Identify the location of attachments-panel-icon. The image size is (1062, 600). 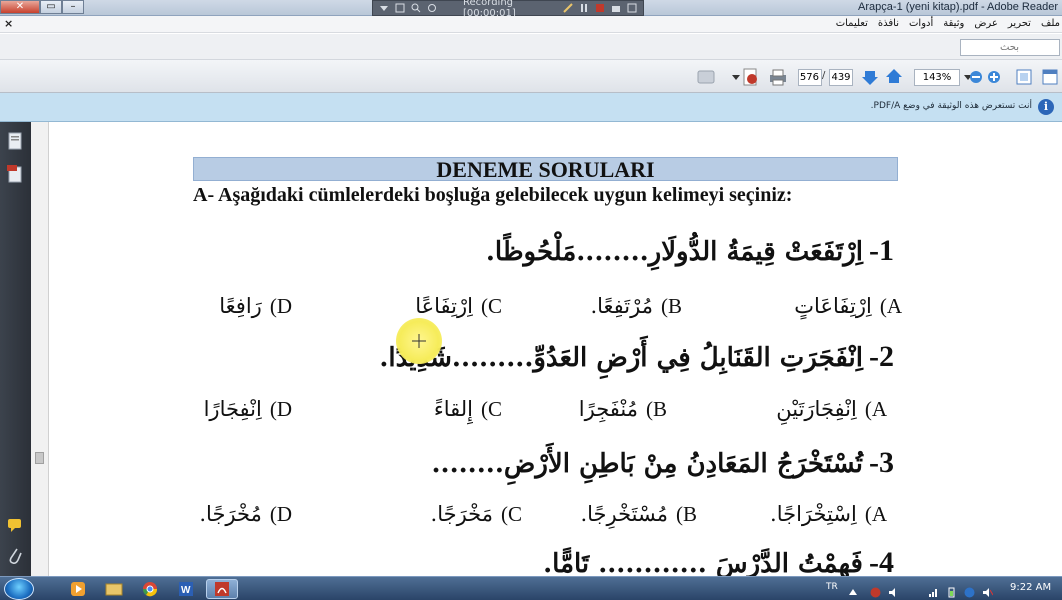
(15, 174).